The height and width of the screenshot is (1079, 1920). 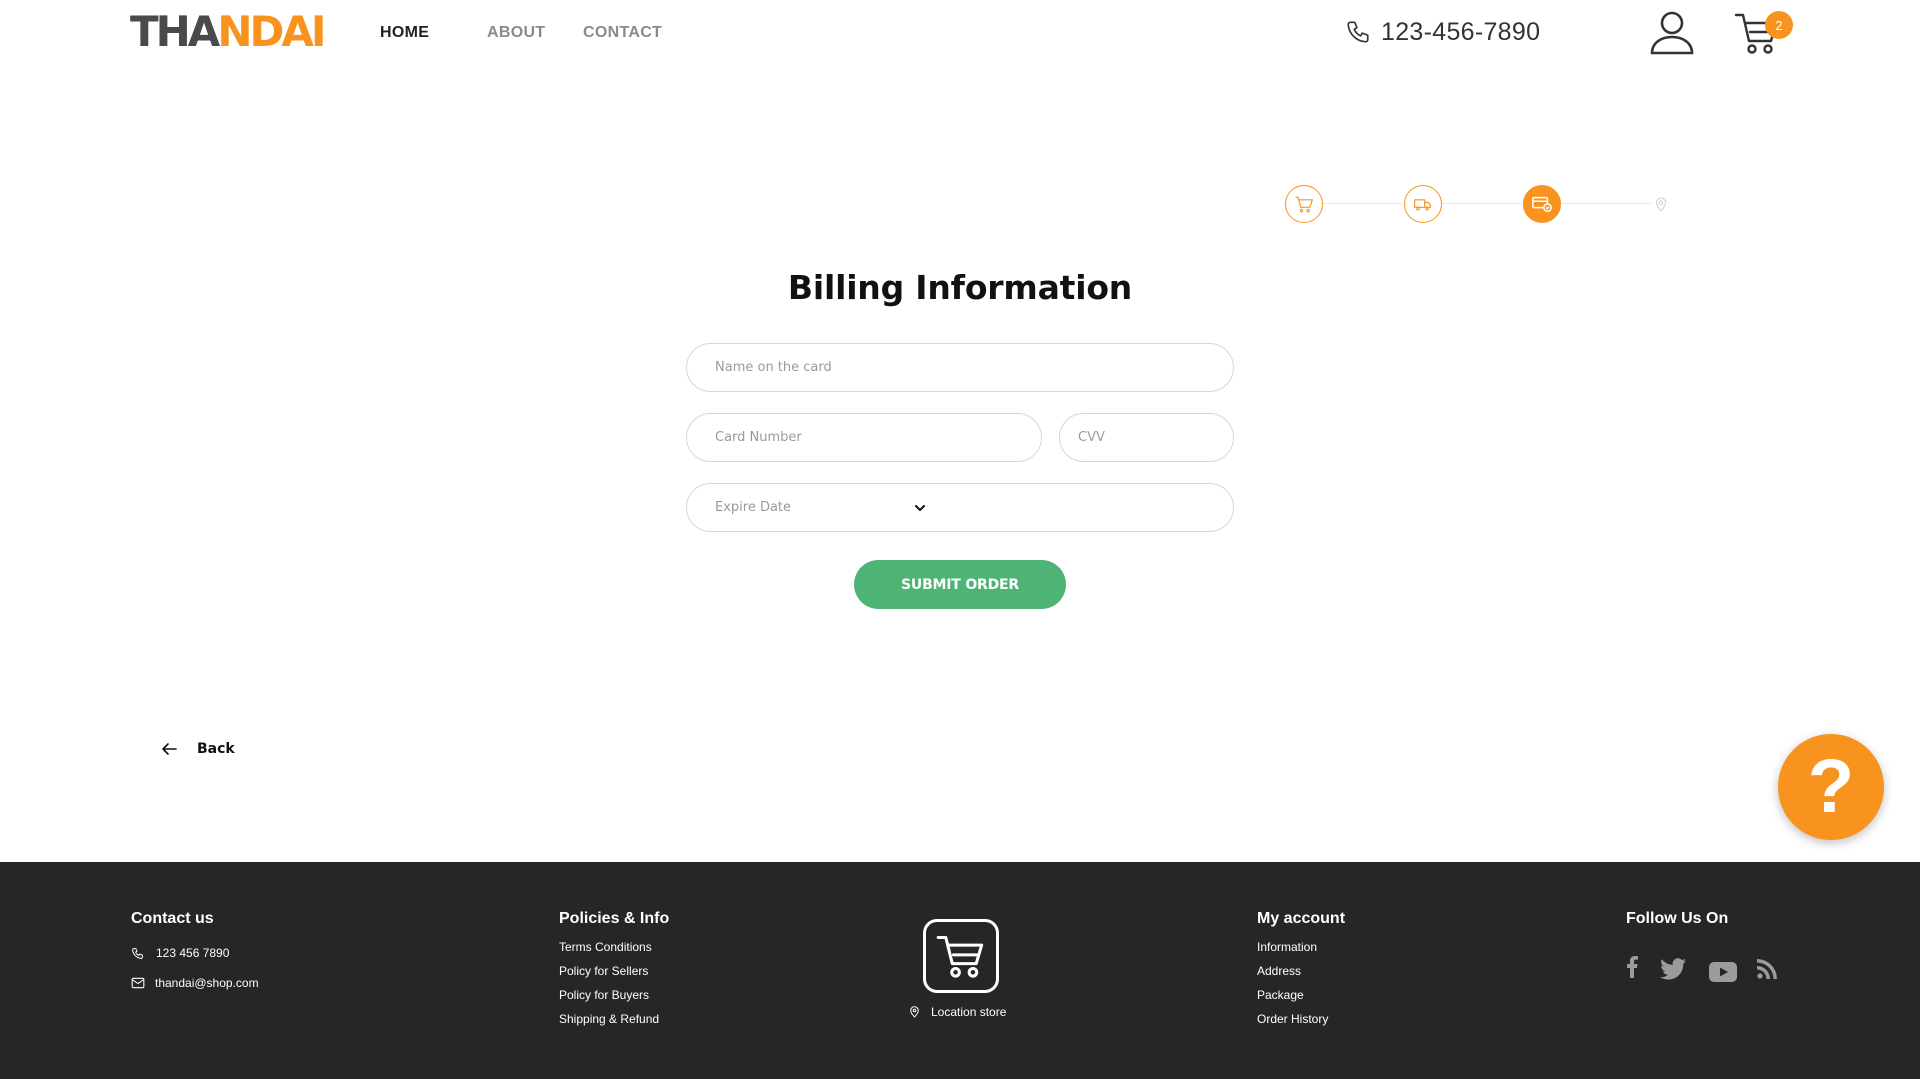 What do you see at coordinates (960, 584) in the screenshot?
I see `submit-order-button: SUBMIT ORDER` at bounding box center [960, 584].